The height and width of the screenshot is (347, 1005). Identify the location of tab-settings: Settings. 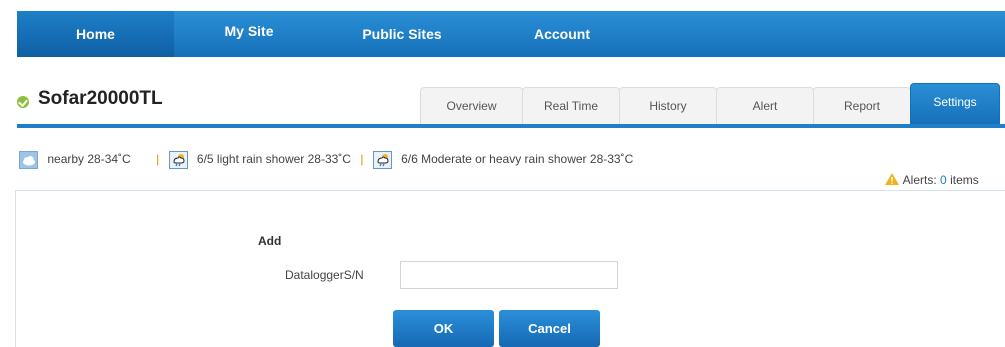
(955, 103).